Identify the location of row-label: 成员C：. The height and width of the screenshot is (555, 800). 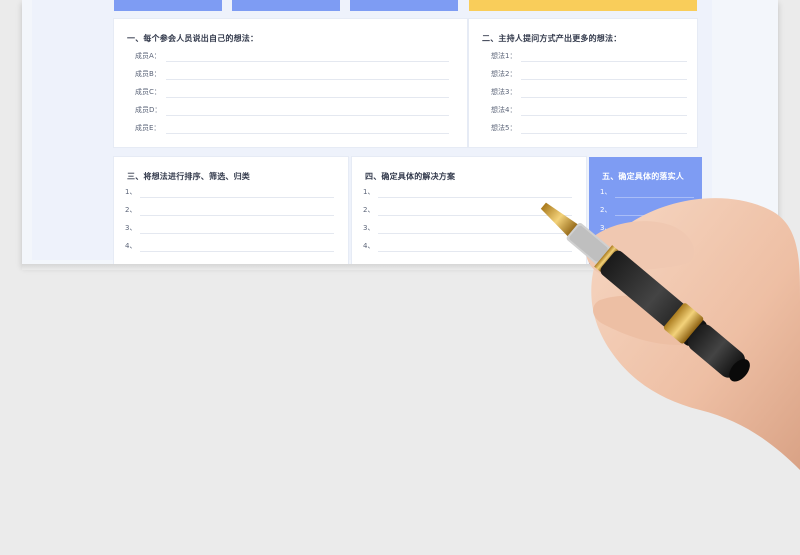
(148, 92).